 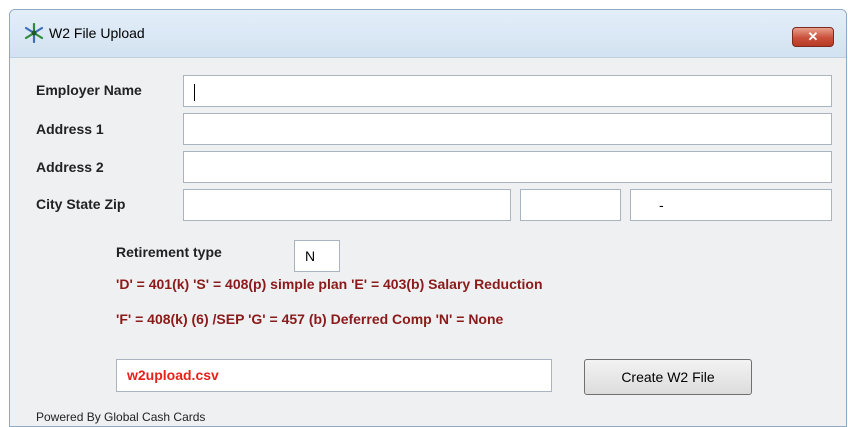 What do you see at coordinates (169, 252) in the screenshot?
I see `retirement-type-label: Retirement type` at bounding box center [169, 252].